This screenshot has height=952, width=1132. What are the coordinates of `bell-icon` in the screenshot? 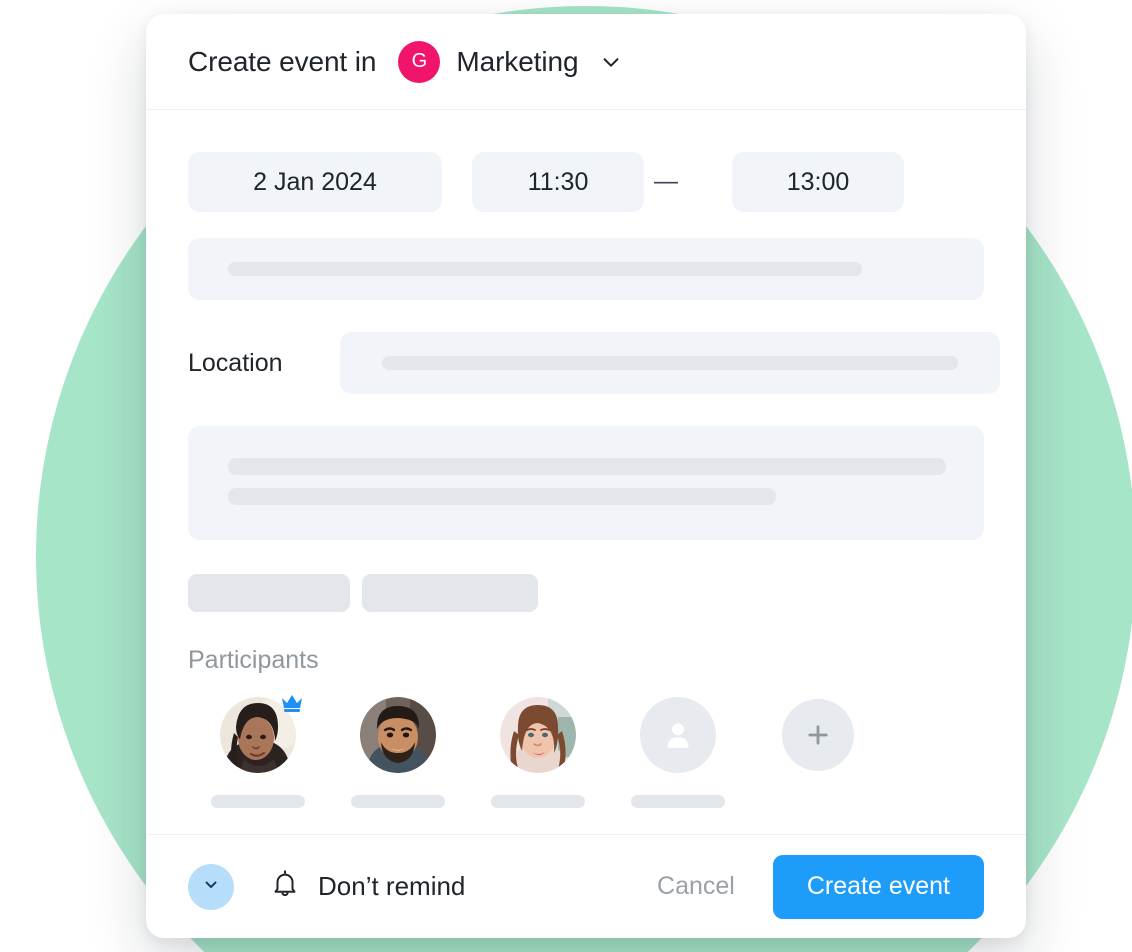 It's located at (285, 886).